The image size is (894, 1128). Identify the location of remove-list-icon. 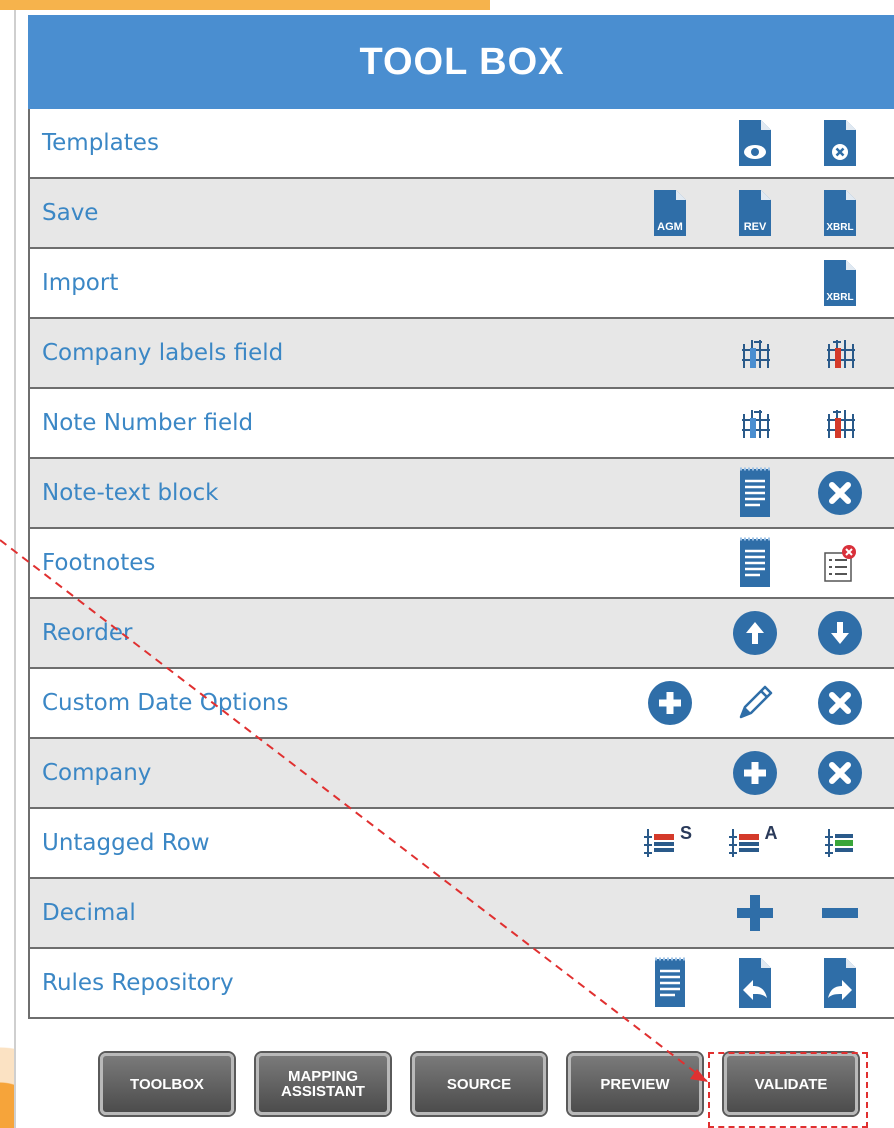
(839, 563).